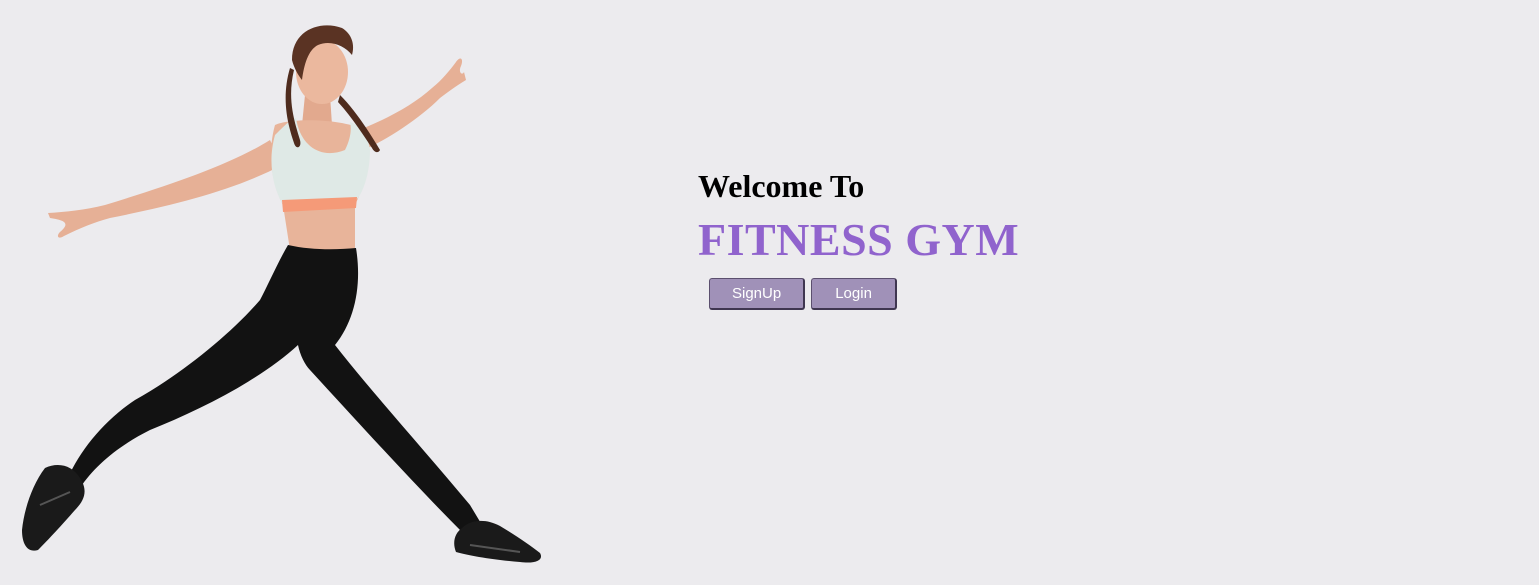 Image resolution: width=1539 pixels, height=585 pixels. I want to click on signup-button: SignUp, so click(757, 294).